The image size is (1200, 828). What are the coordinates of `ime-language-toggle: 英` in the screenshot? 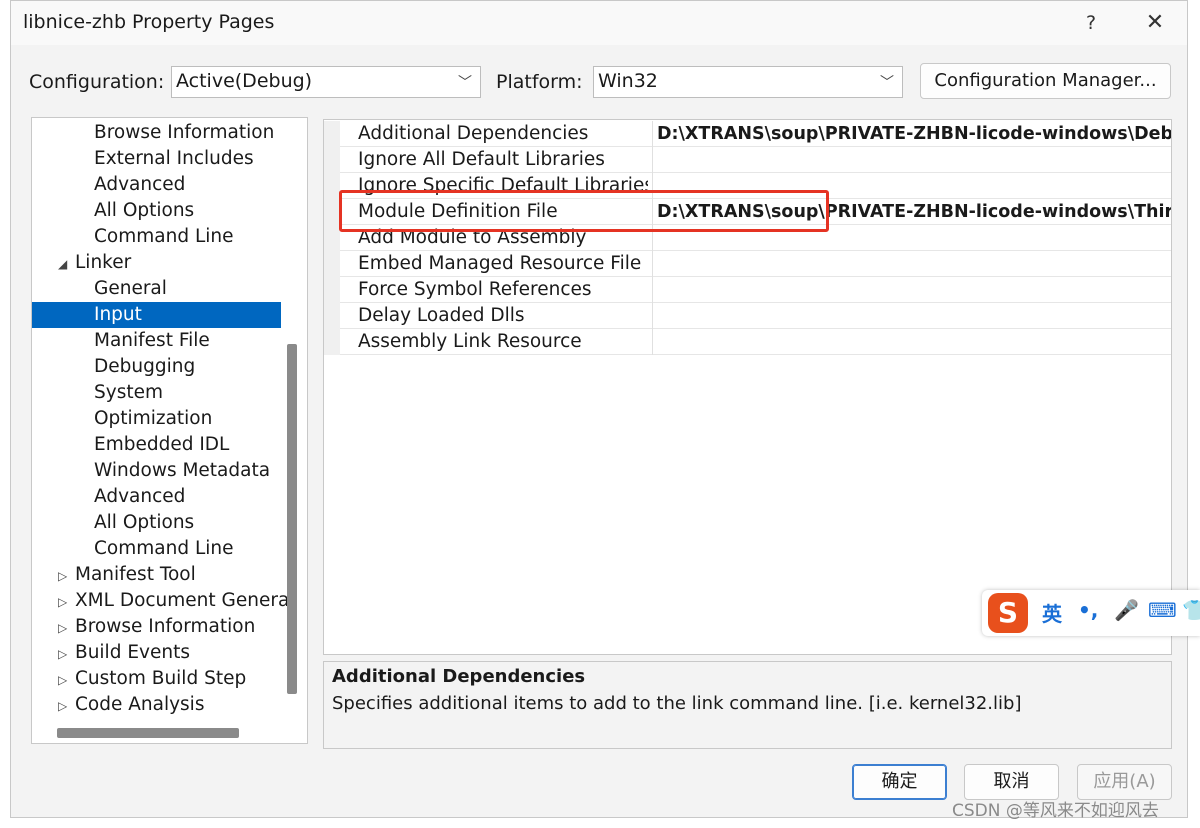 It's located at (1052, 612).